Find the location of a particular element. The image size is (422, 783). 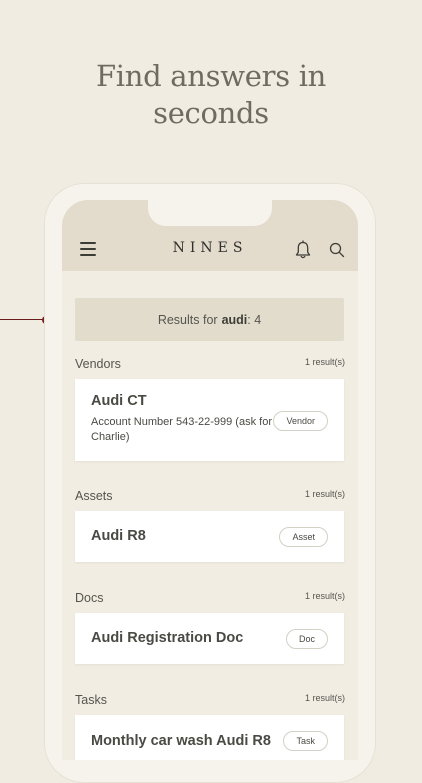

result-title: Audi Registration Doc is located at coordinates (167, 638).